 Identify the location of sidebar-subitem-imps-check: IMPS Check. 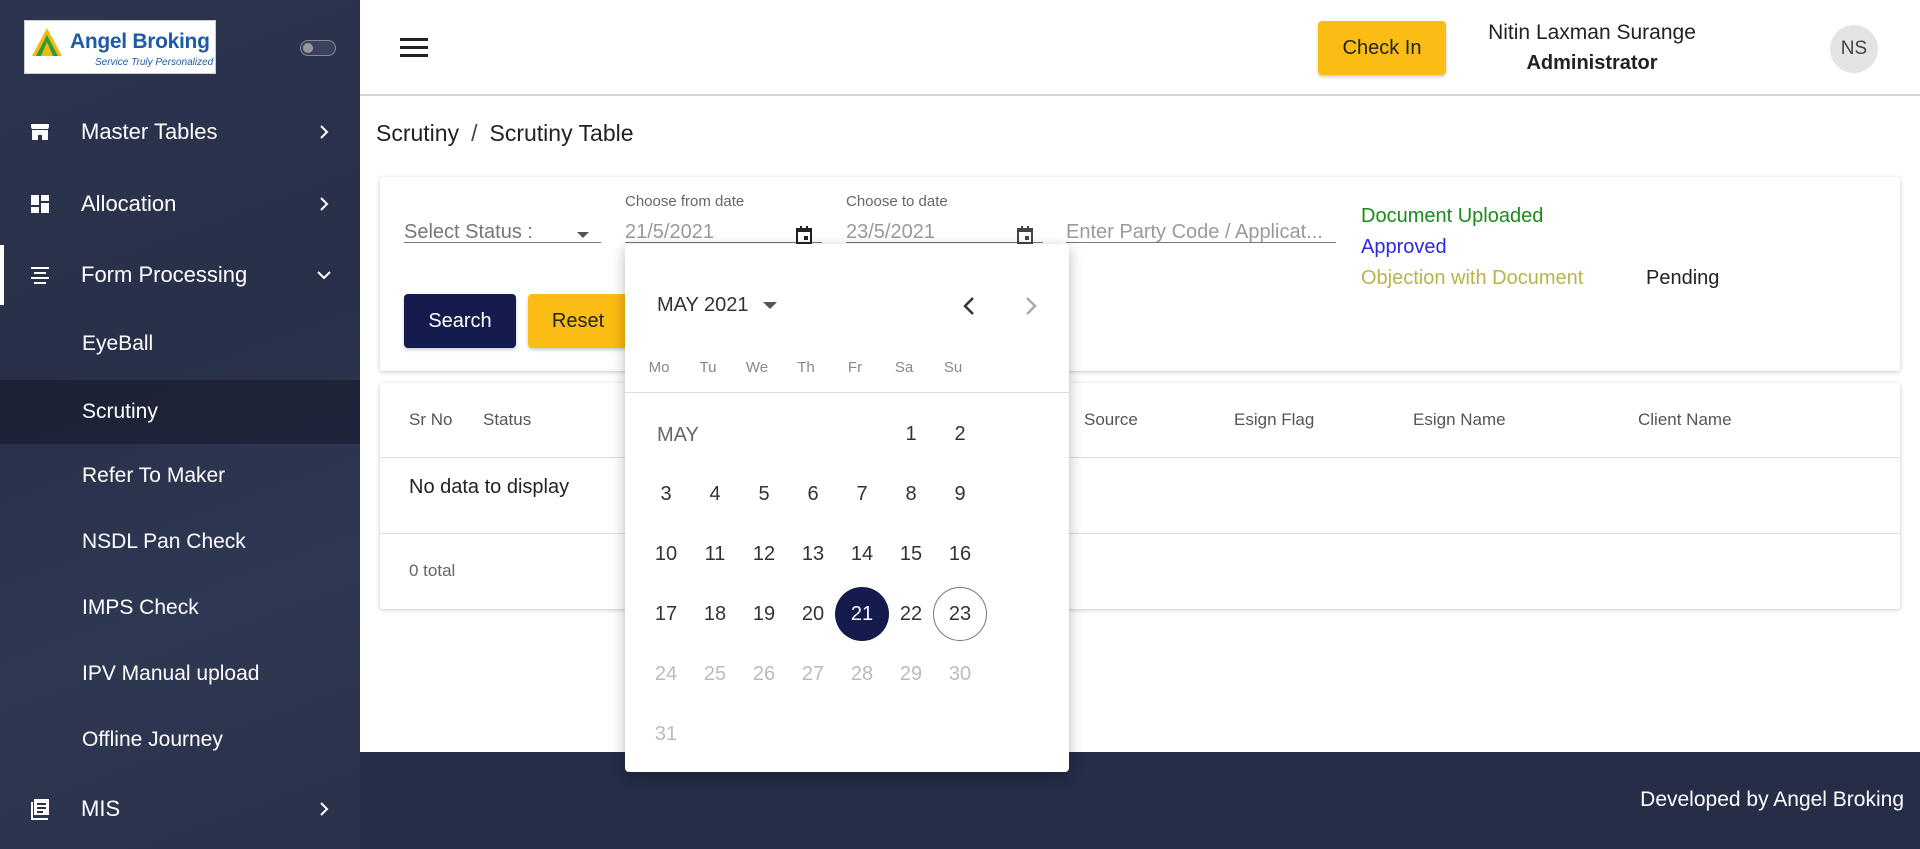
(180, 608).